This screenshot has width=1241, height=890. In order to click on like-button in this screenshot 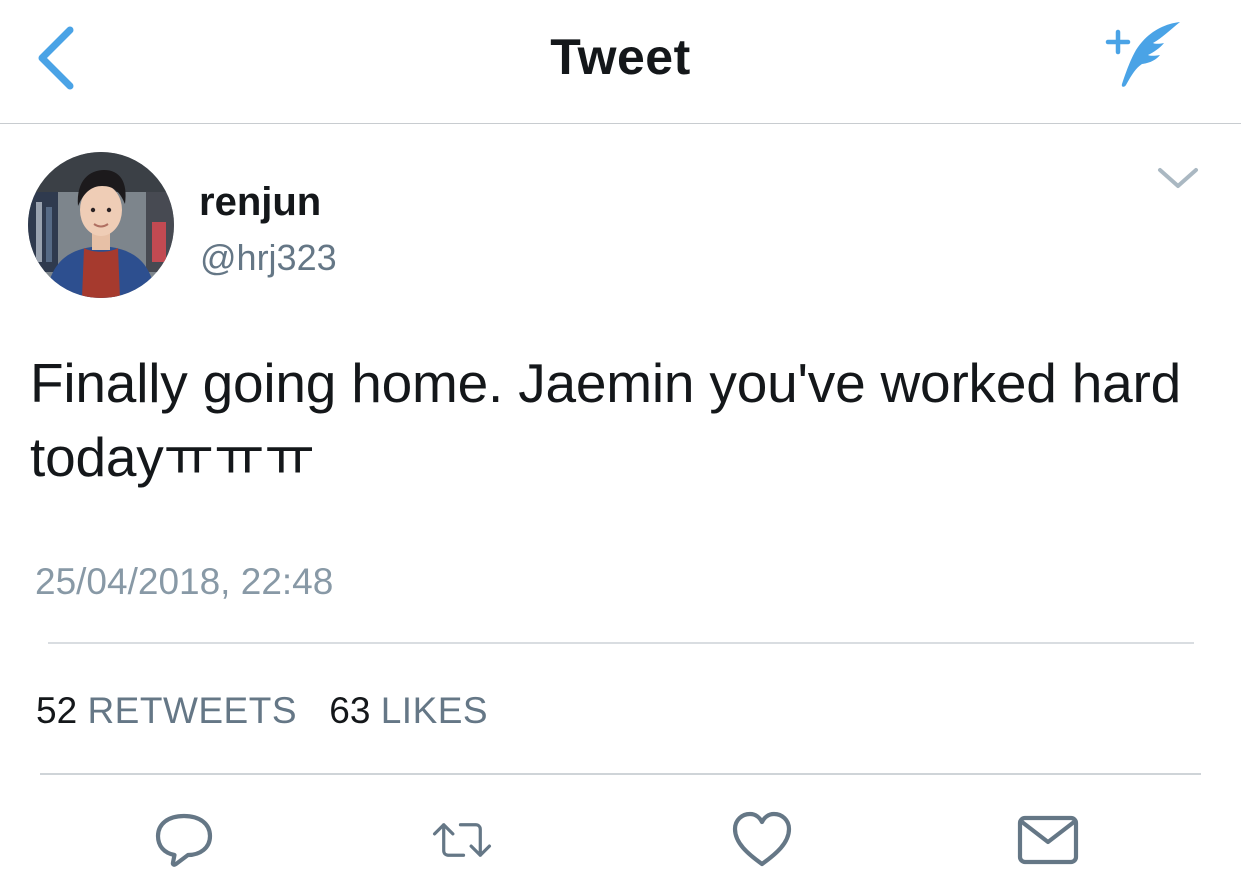, I will do `click(762, 840)`.